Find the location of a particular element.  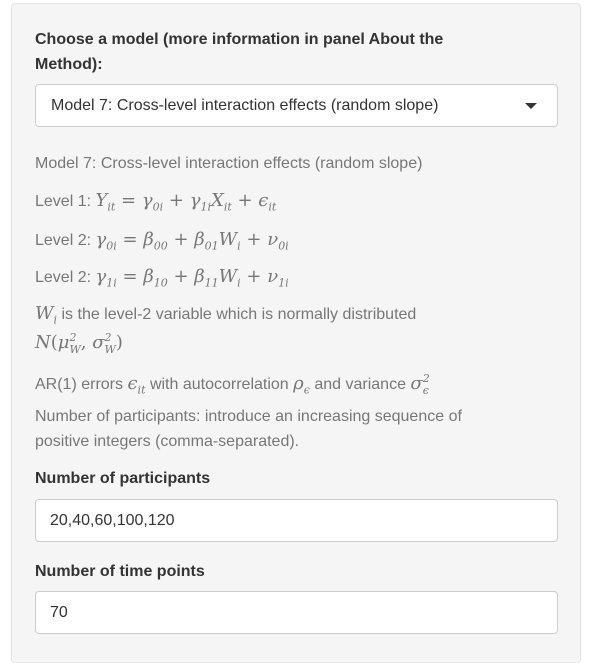

level2-intercept-equation: Level 2: γ0i = β00 + β01Wi + ν0i is located at coordinates (162, 243).